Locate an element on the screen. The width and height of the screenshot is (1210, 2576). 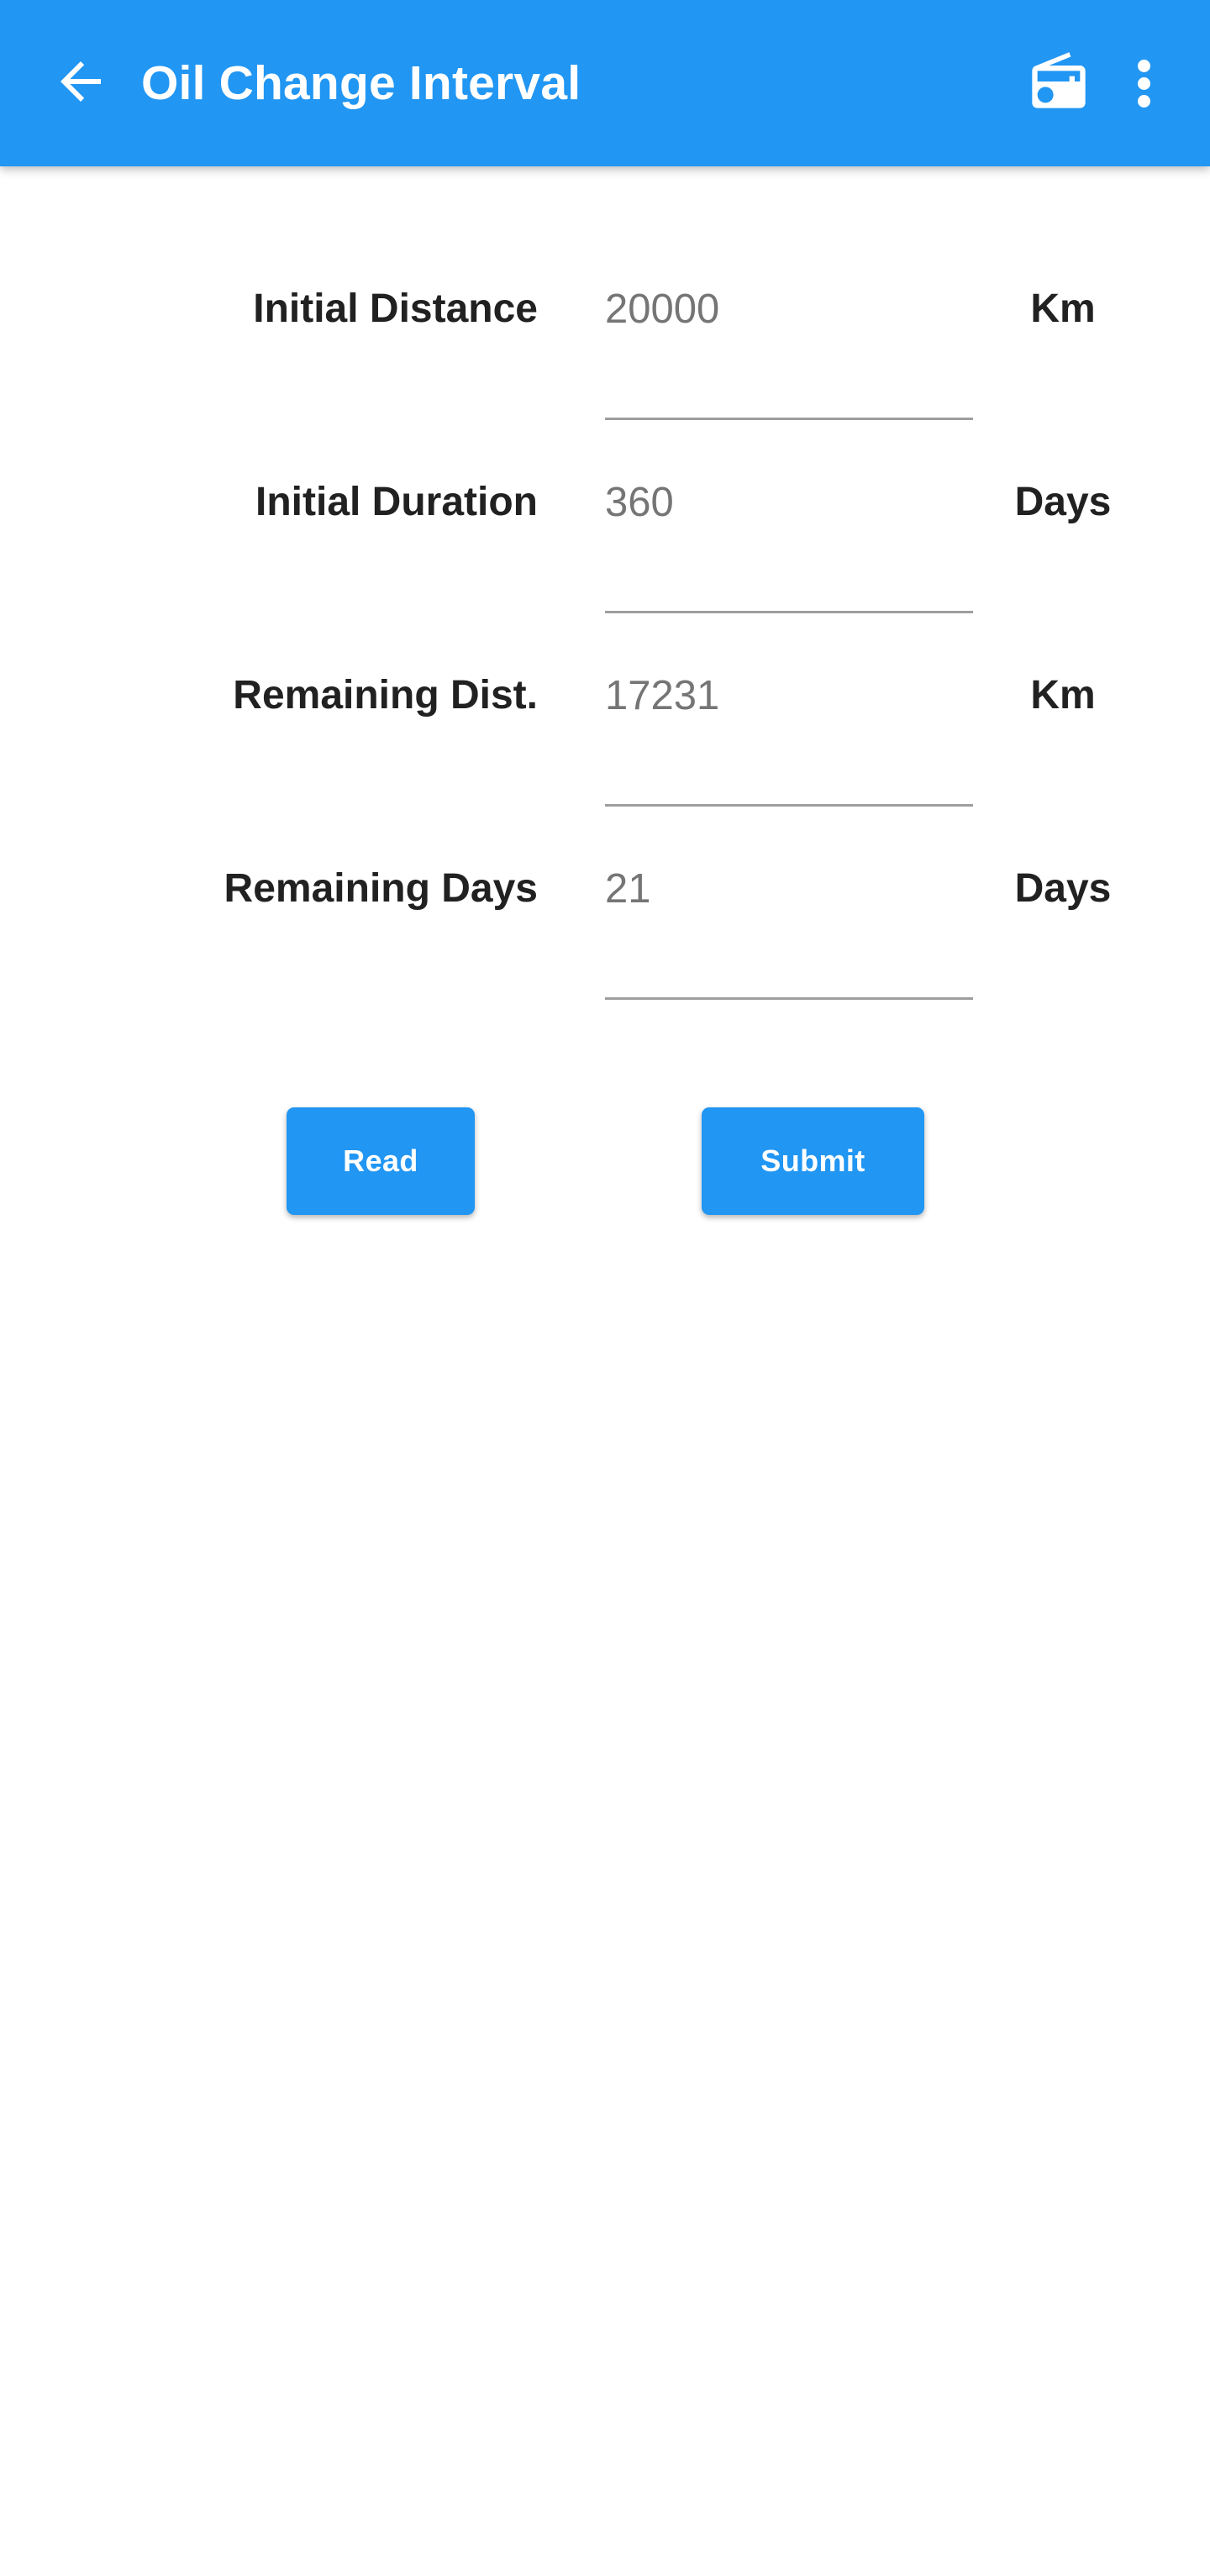
action-button-bar: Read Submit is located at coordinates (605, 1174).